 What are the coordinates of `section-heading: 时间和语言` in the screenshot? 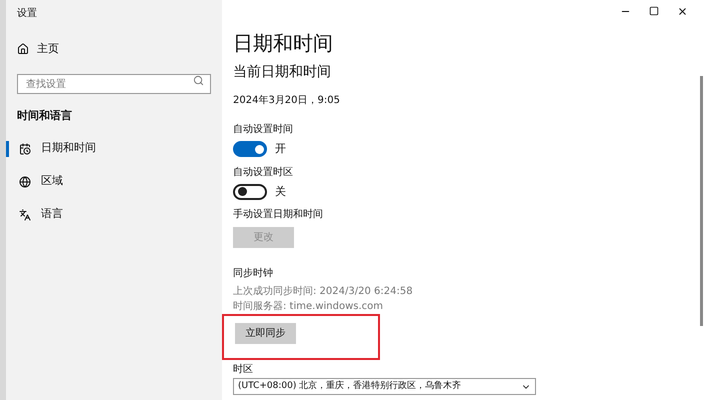 It's located at (45, 116).